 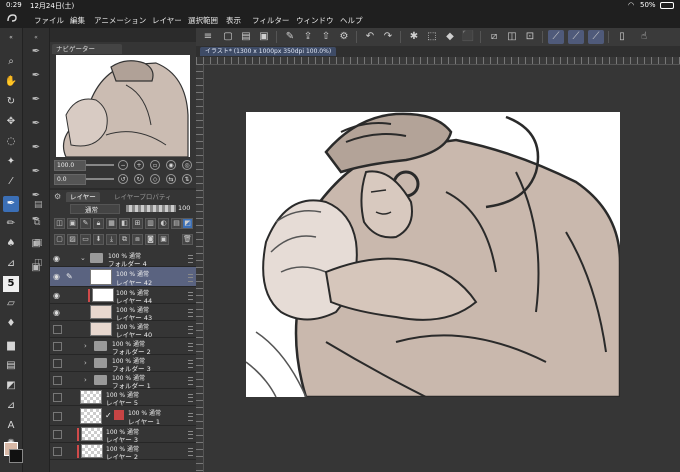 I want to click on layer-row-5: 100 % 通常 レイヤー 5, so click(x=123, y=398).